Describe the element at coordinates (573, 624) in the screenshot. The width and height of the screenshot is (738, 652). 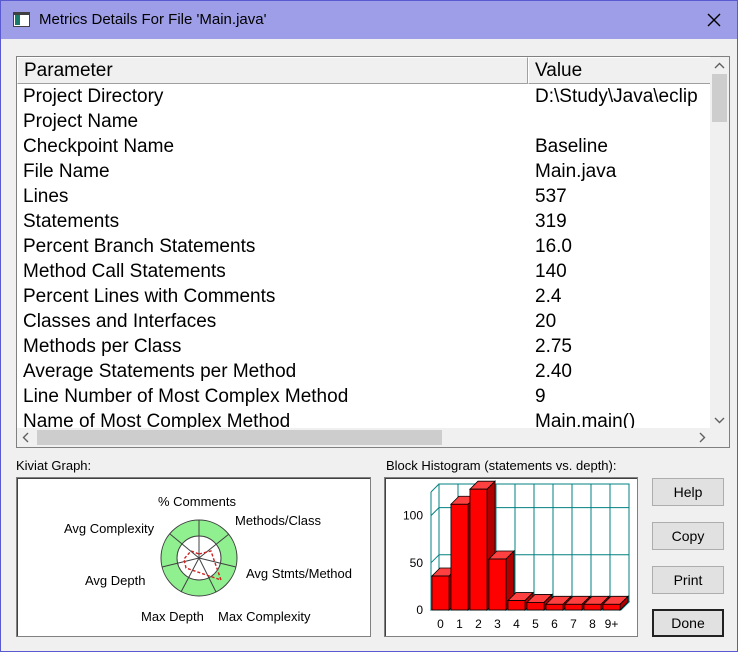
I see `x-tick-label: 7` at that location.